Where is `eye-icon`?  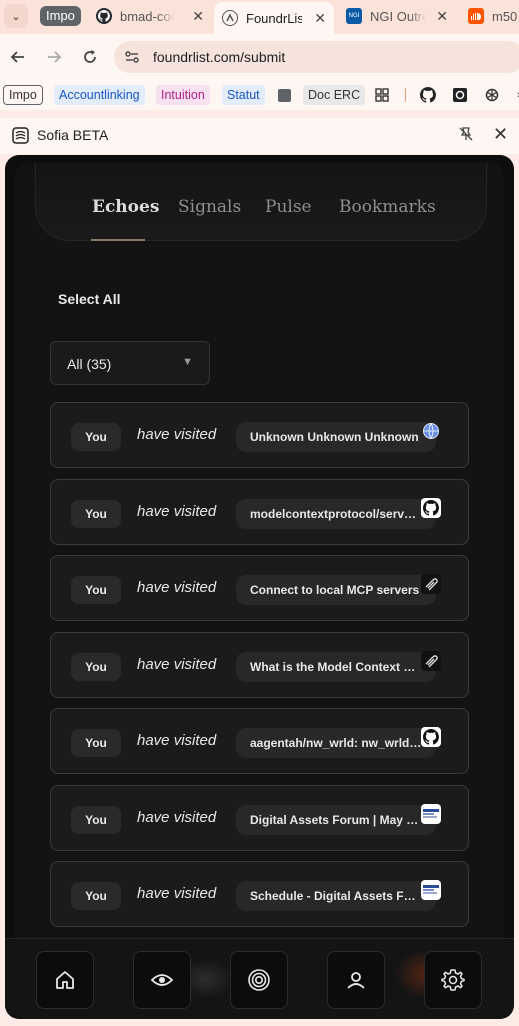
eye-icon is located at coordinates (162, 980).